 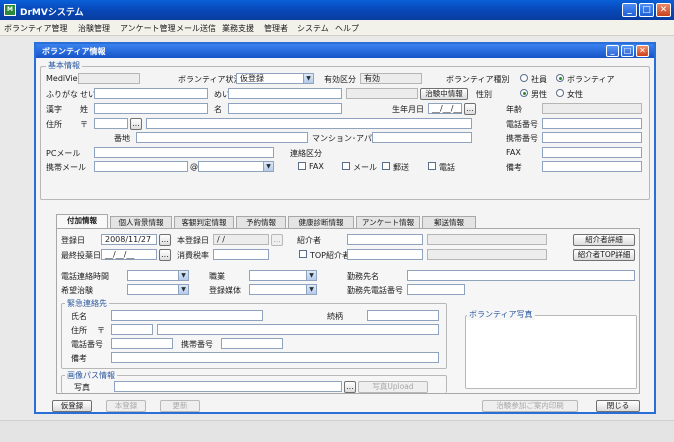 I want to click on contact-label: 連絡区分, so click(x=306, y=153).